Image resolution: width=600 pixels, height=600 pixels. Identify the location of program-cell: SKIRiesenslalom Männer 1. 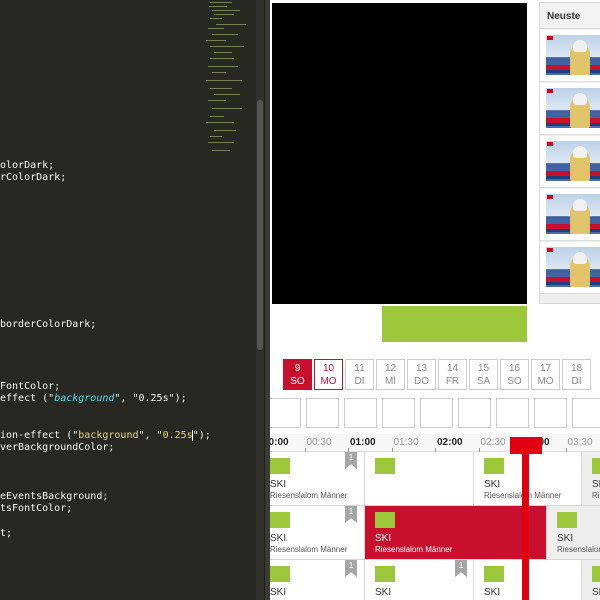
(317, 479).